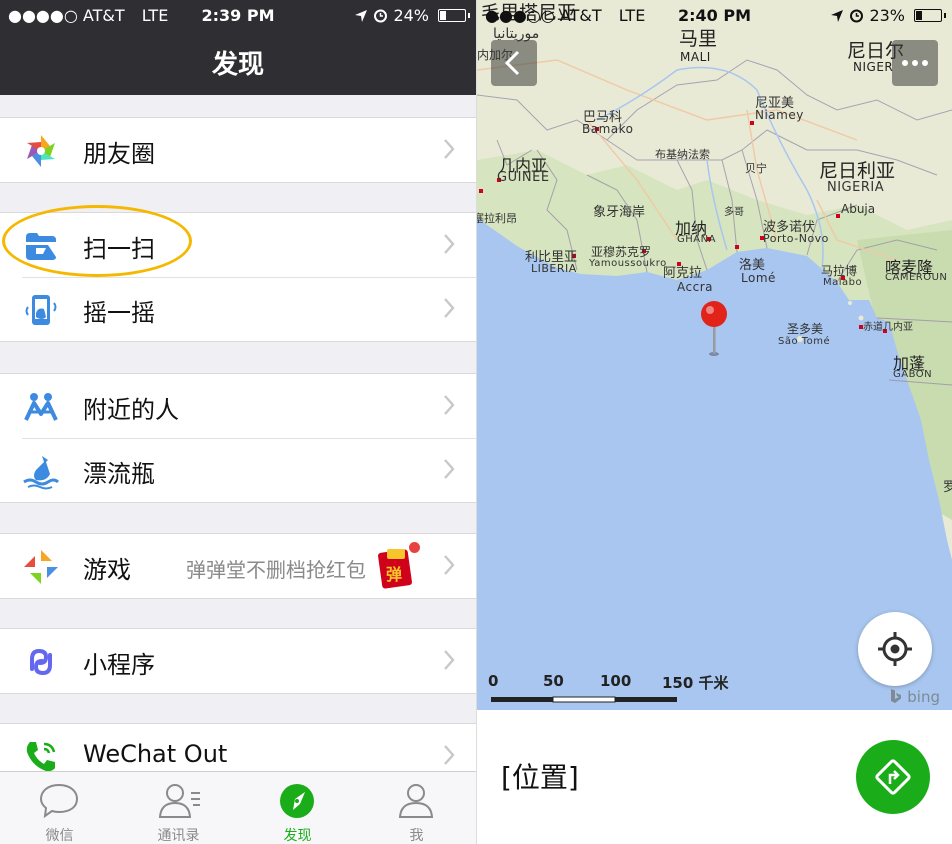  I want to click on map-label: Malabo, so click(843, 282).